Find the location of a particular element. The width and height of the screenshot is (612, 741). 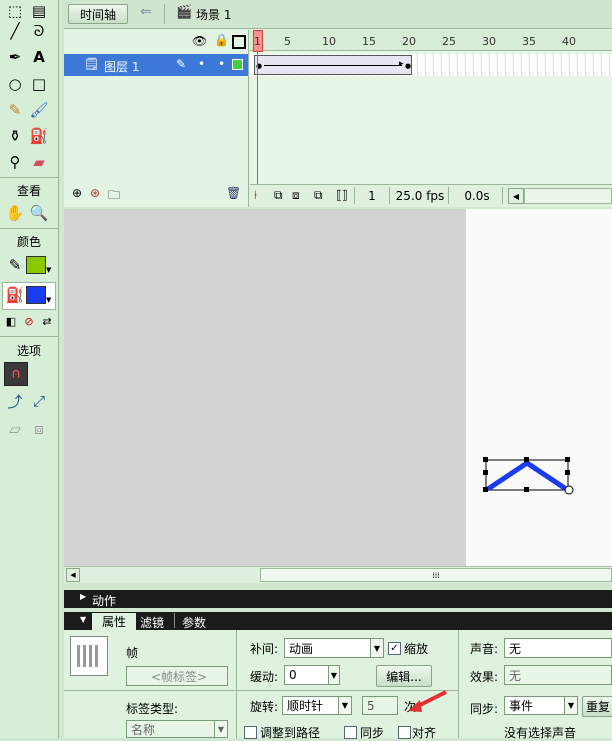

actions-title: 动作 is located at coordinates (104, 601).